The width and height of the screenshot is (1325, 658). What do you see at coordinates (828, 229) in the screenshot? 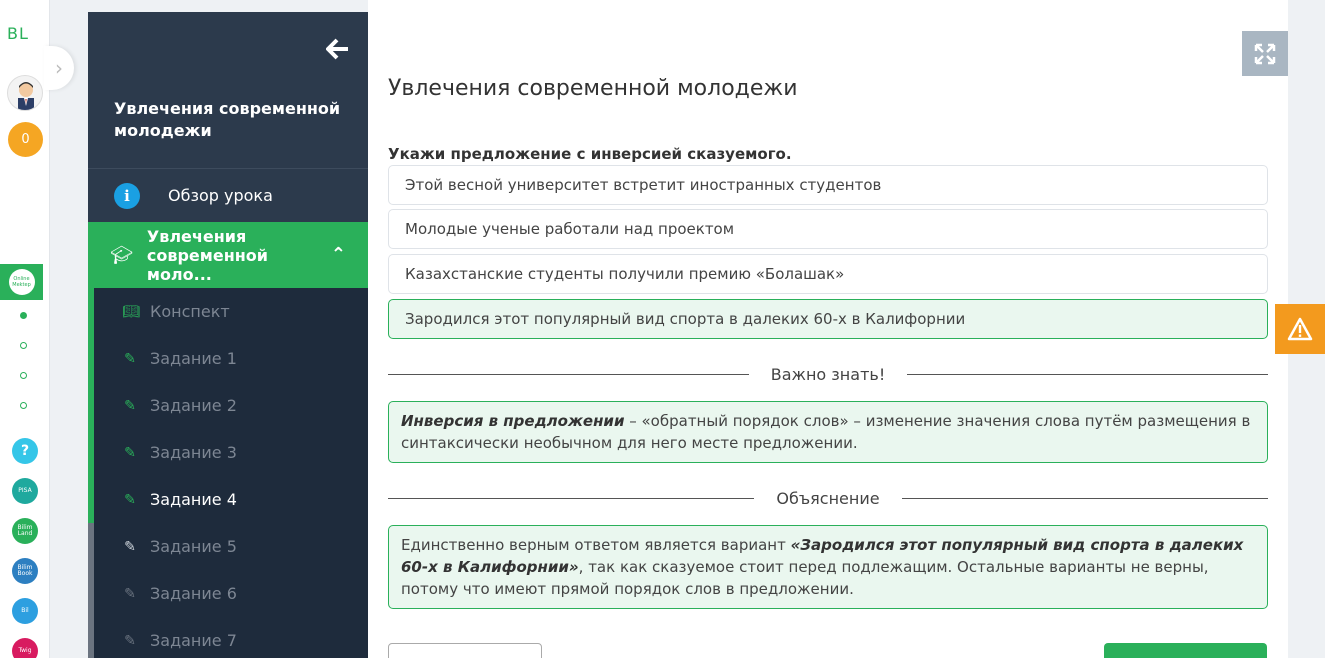
I see `answer-option-2: Молодые ученые работали над проектом` at bounding box center [828, 229].